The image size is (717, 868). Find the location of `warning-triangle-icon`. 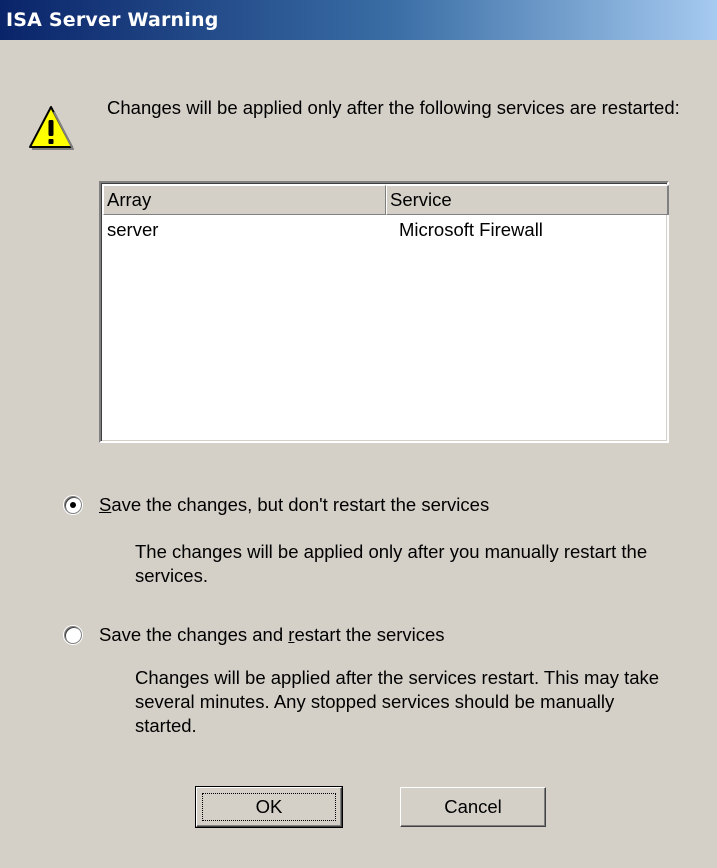

warning-triangle-icon is located at coordinates (51, 128).